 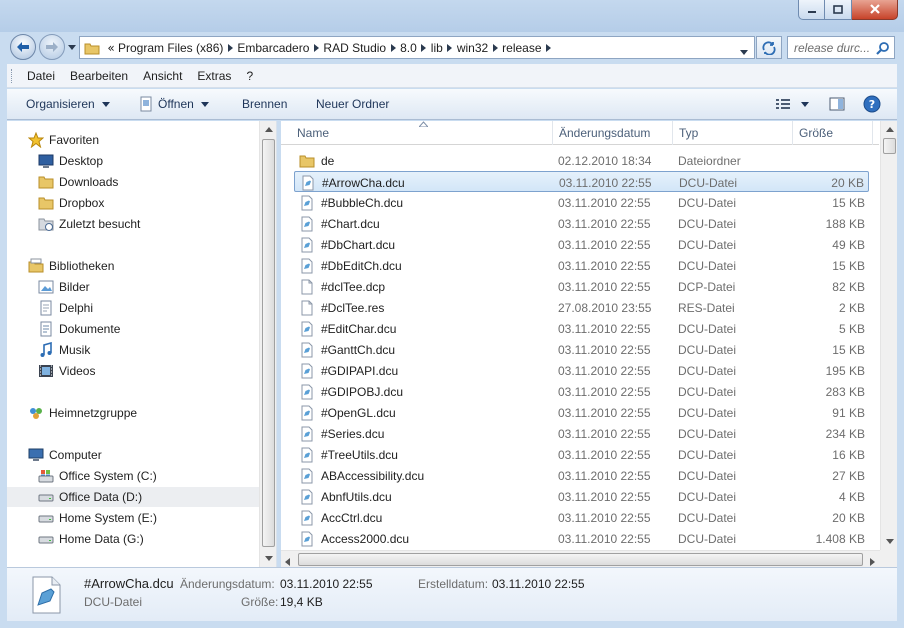 I want to click on menu-ansicht: Ansicht, so click(x=162, y=76).